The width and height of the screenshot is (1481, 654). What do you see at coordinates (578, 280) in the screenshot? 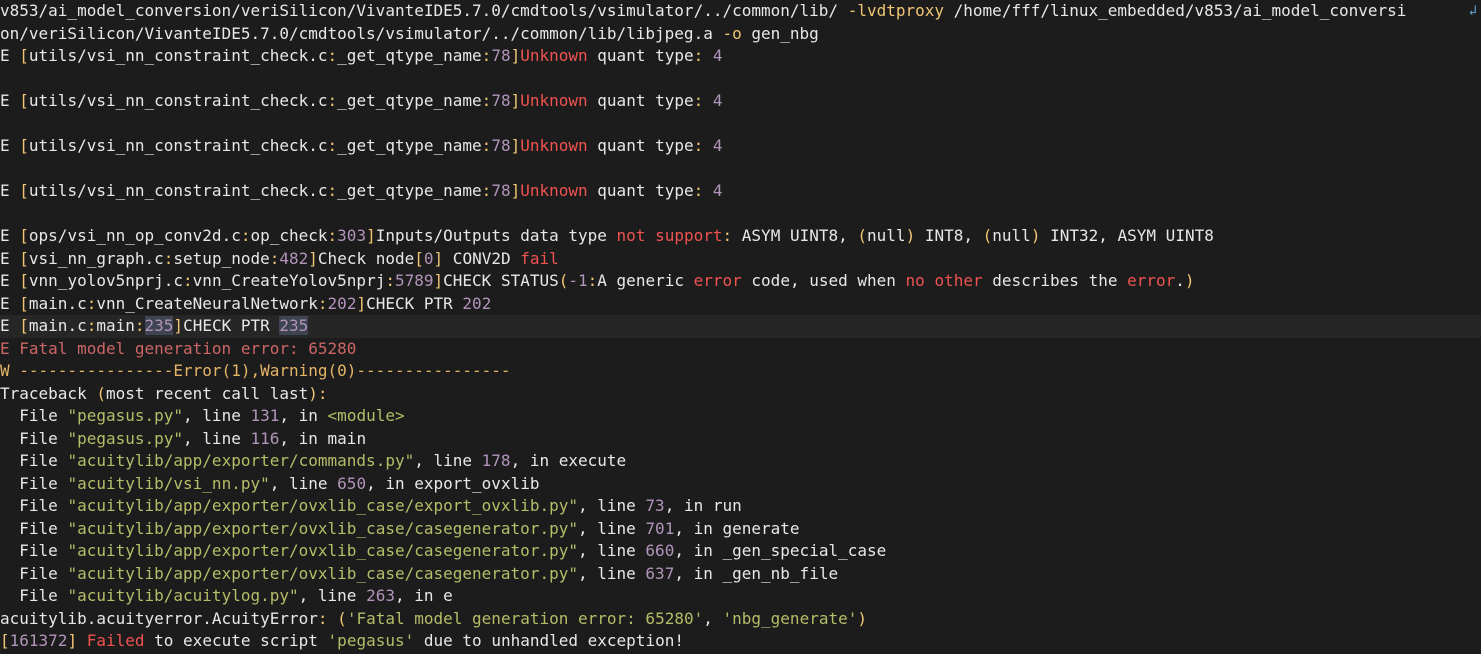
I see `terminal-text-segment: -1` at bounding box center [578, 280].